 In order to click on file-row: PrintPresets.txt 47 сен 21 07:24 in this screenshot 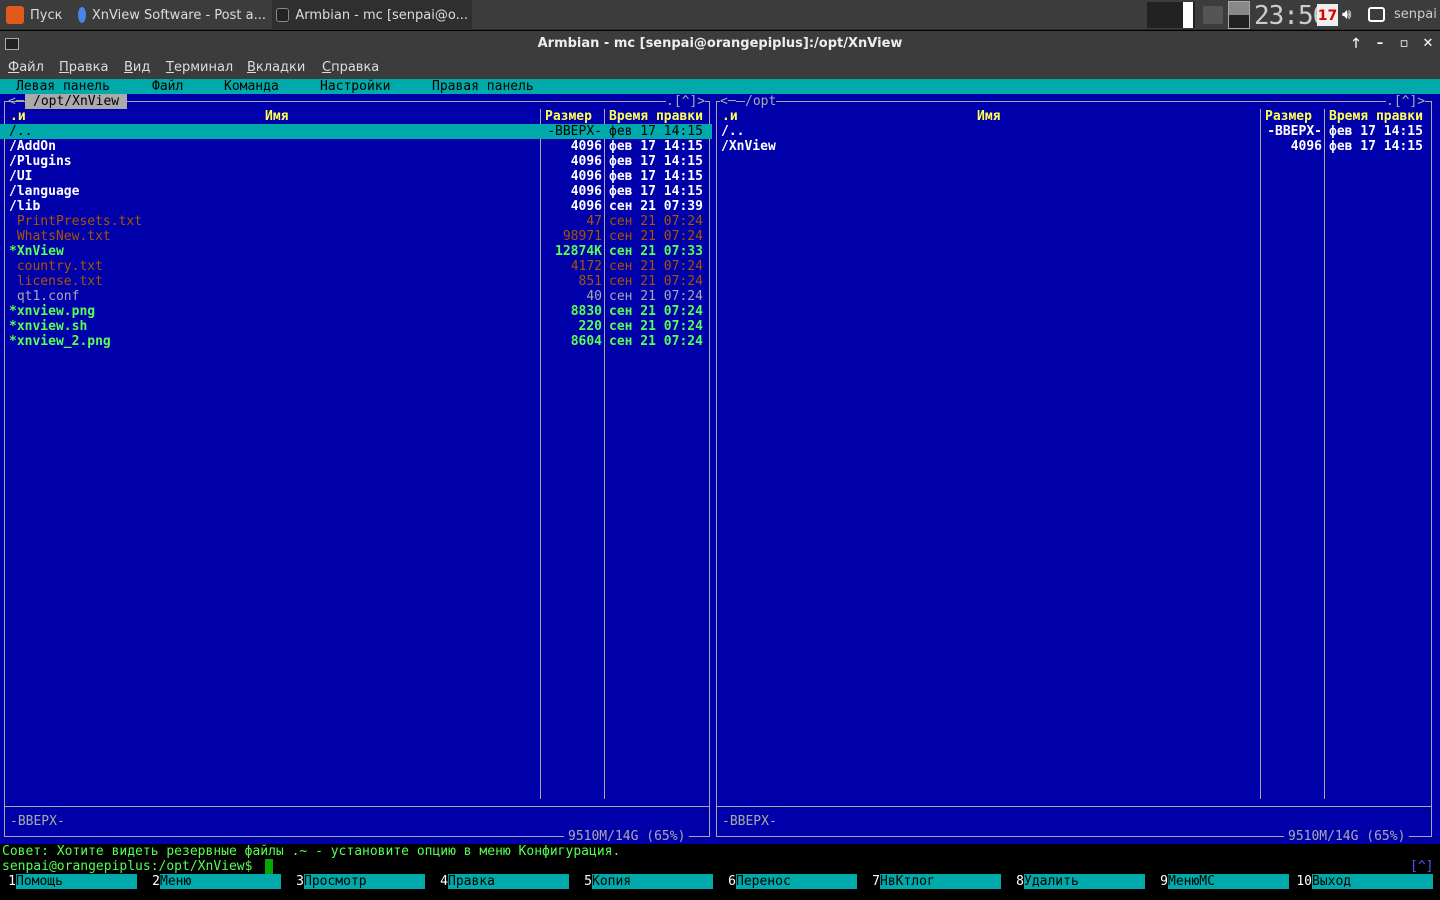, I will do `click(356, 221)`.